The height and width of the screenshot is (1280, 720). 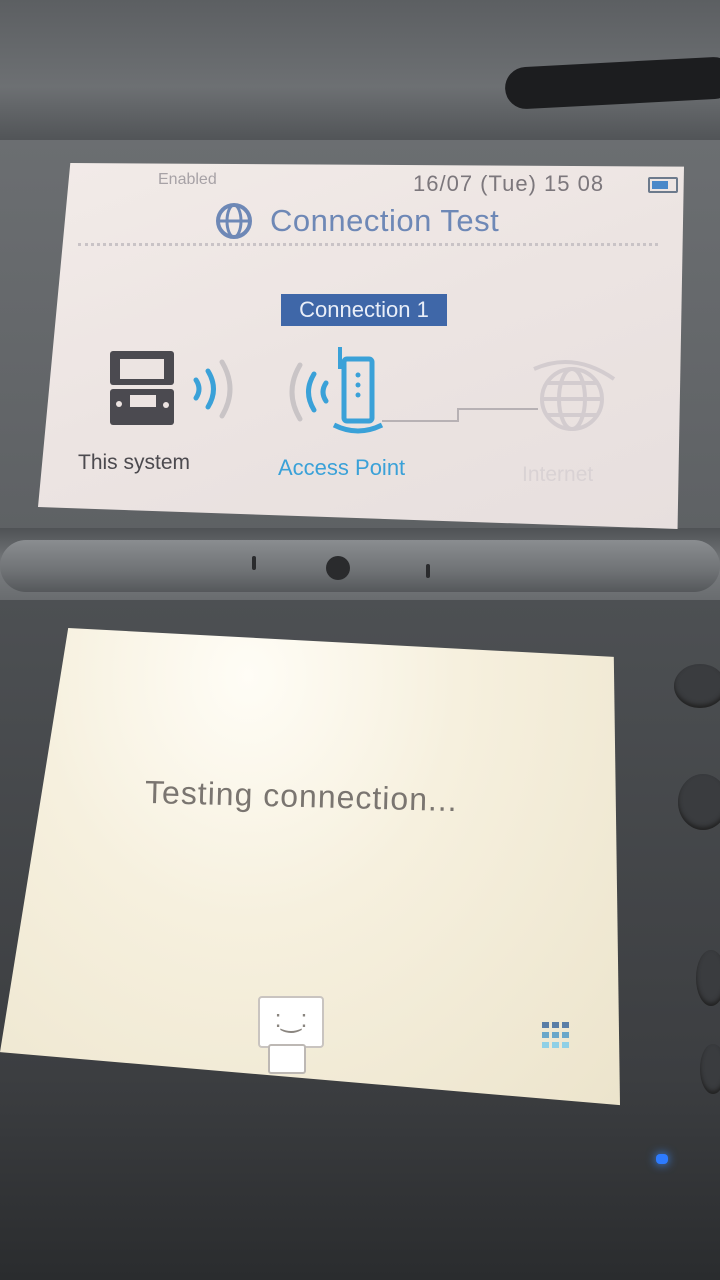 I want to click on power-led, so click(x=662, y=1159).